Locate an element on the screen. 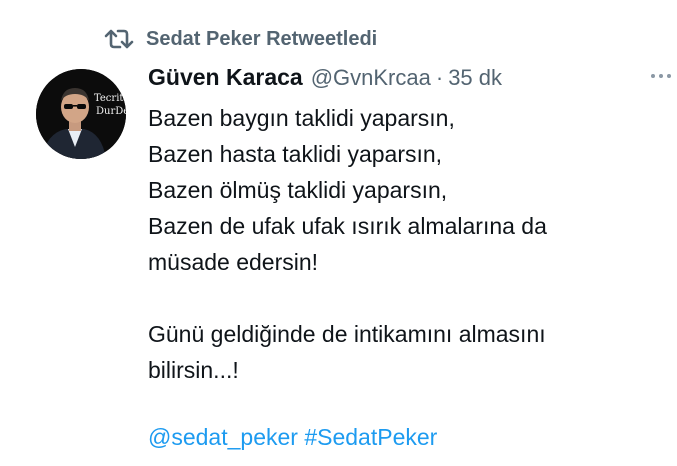  retweet-indicator: Sedat Peker Retweetledi is located at coordinates (240, 39).